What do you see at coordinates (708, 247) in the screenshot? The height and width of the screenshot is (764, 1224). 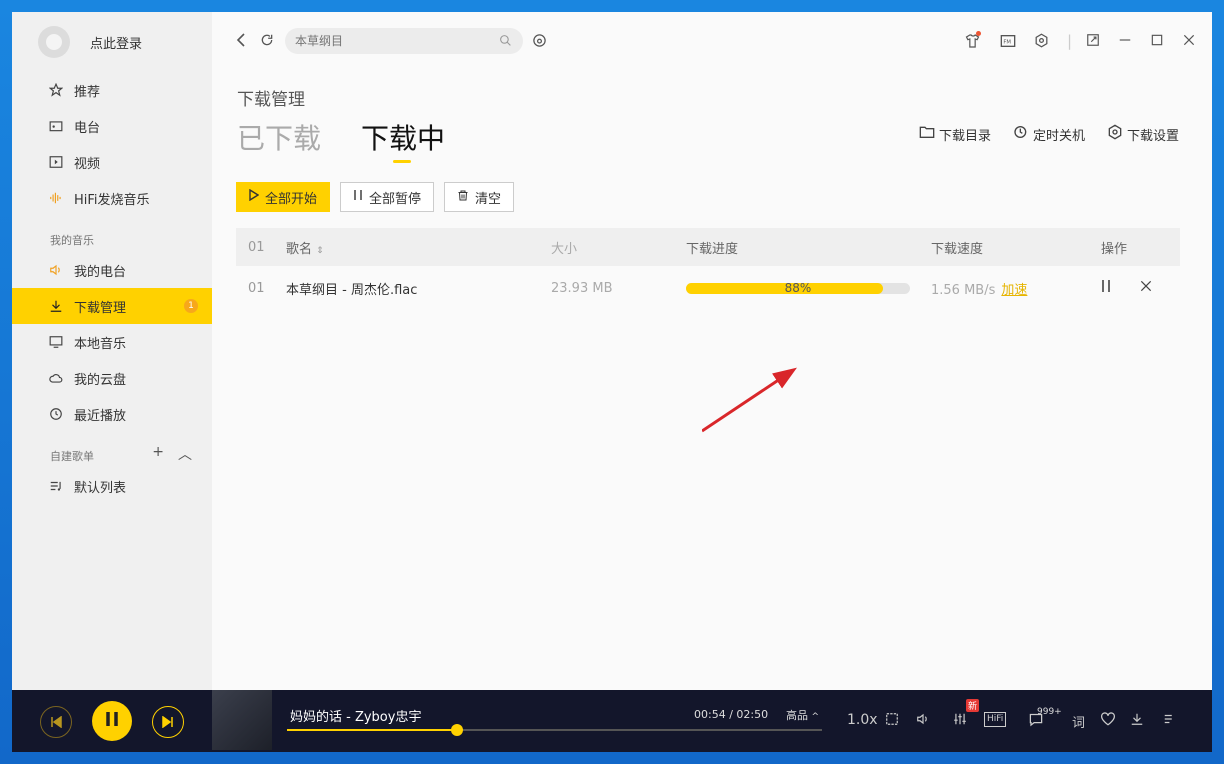 I see `table-header: 01 歌名 ⇕ 大小 下载进度 下载速度 操作` at bounding box center [708, 247].